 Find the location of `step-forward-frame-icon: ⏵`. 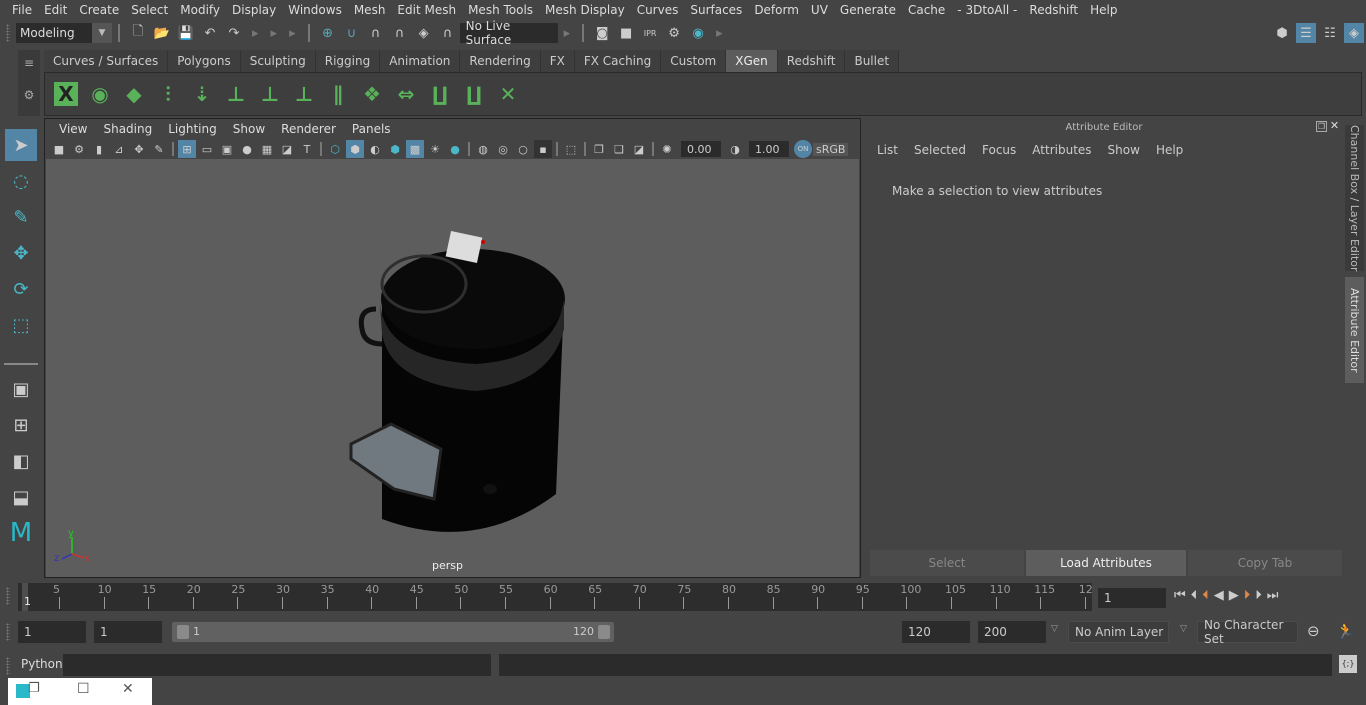

step-forward-frame-icon: ⏵ is located at coordinates (1258, 595).